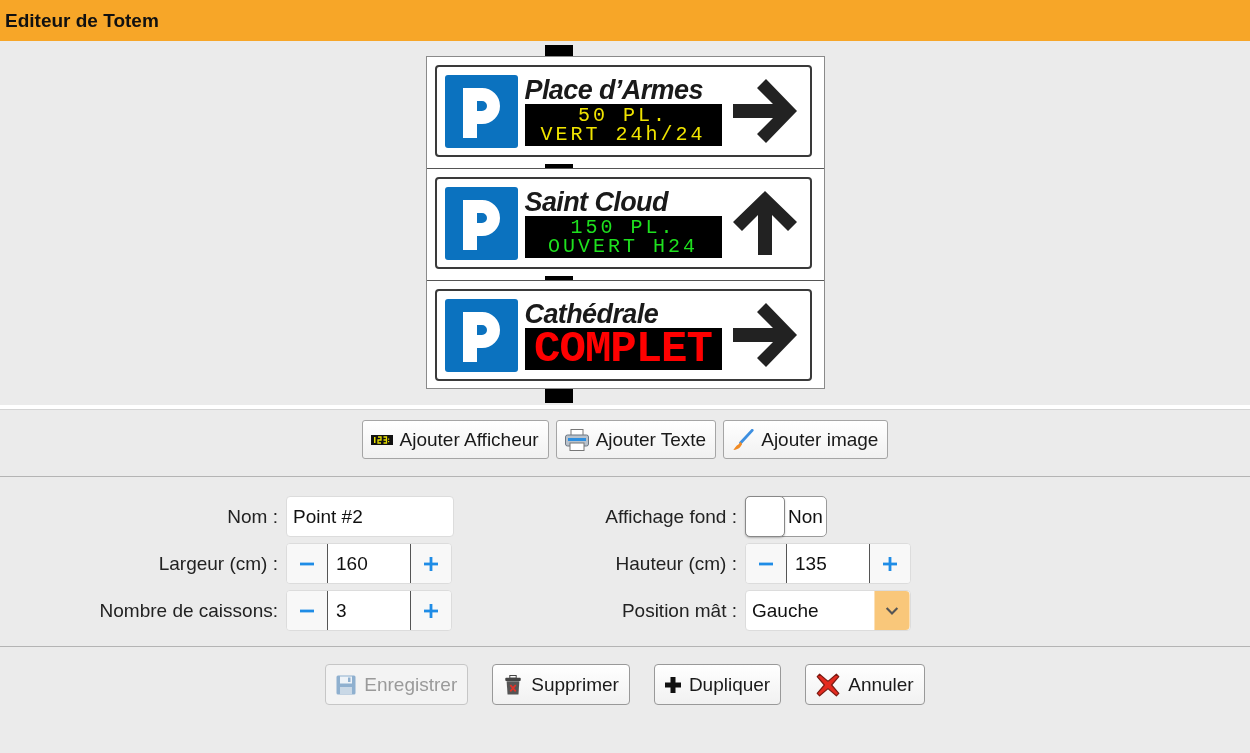 The image size is (1250, 753). Describe the element at coordinates (370, 516) in the screenshot. I see `text-field: Point #2` at that location.